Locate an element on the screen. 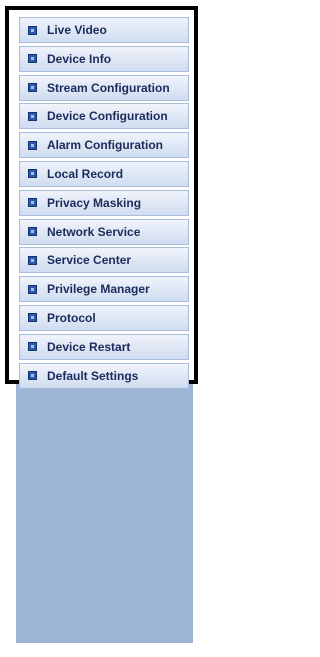 The height and width of the screenshot is (657, 320). sidebar-item-service-center: Service Center is located at coordinates (104, 260).